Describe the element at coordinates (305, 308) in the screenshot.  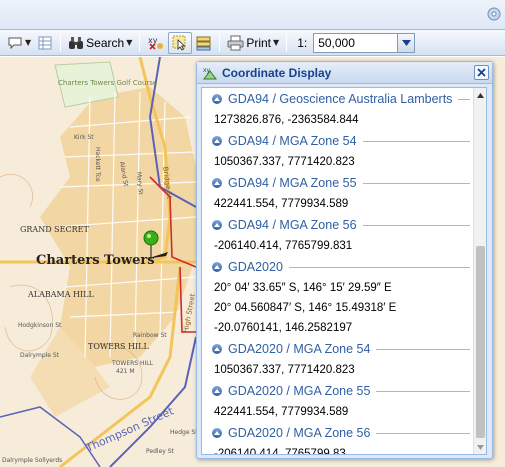
I see `coordinate-value: 20° 04.560847′ S, 146° 15.49318′ E` at that location.